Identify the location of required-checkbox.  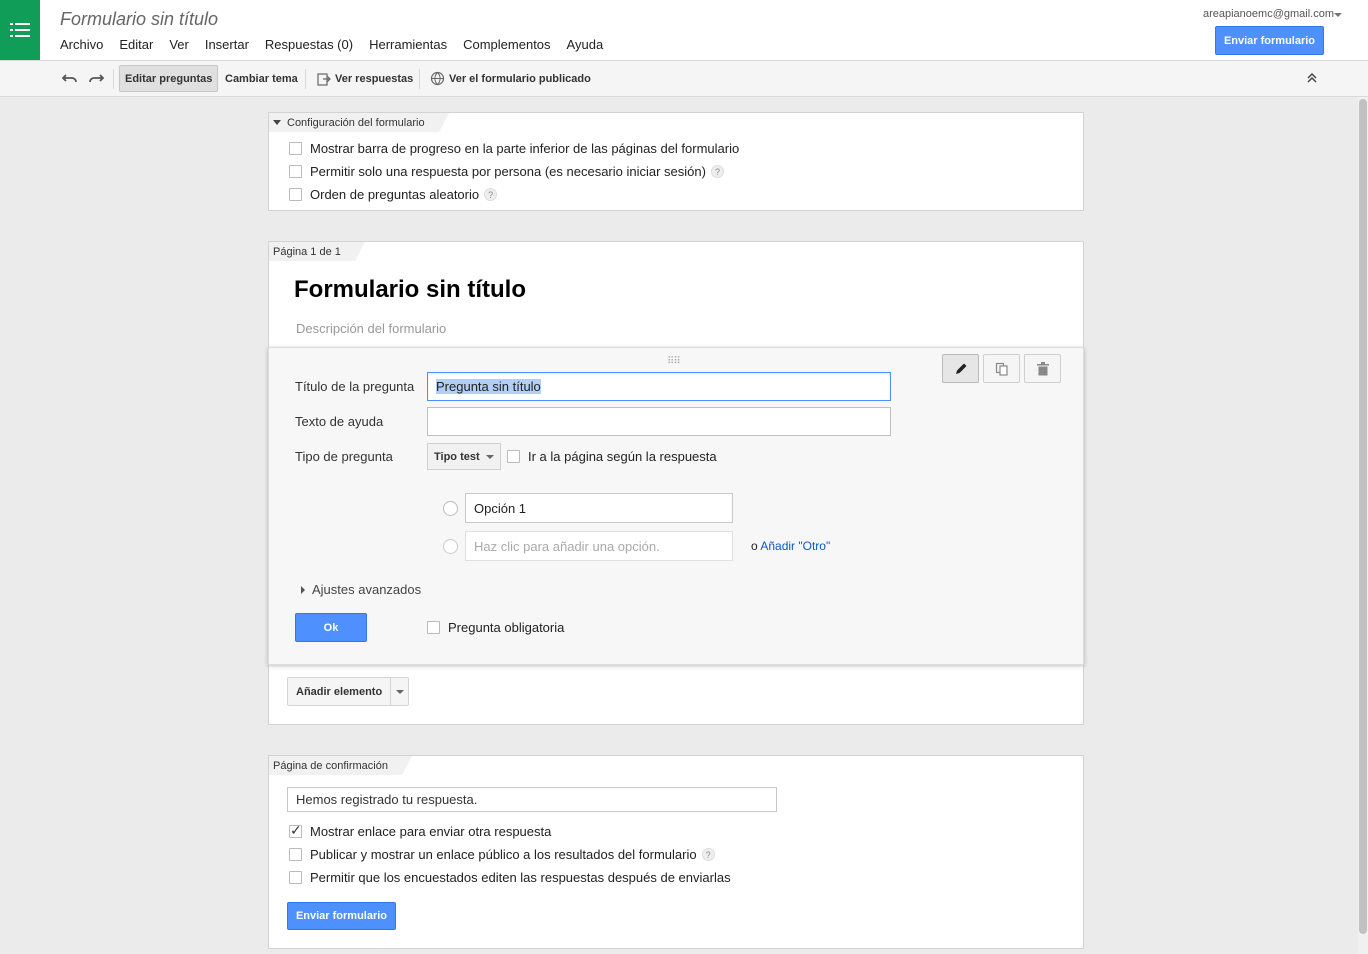
(433, 627).